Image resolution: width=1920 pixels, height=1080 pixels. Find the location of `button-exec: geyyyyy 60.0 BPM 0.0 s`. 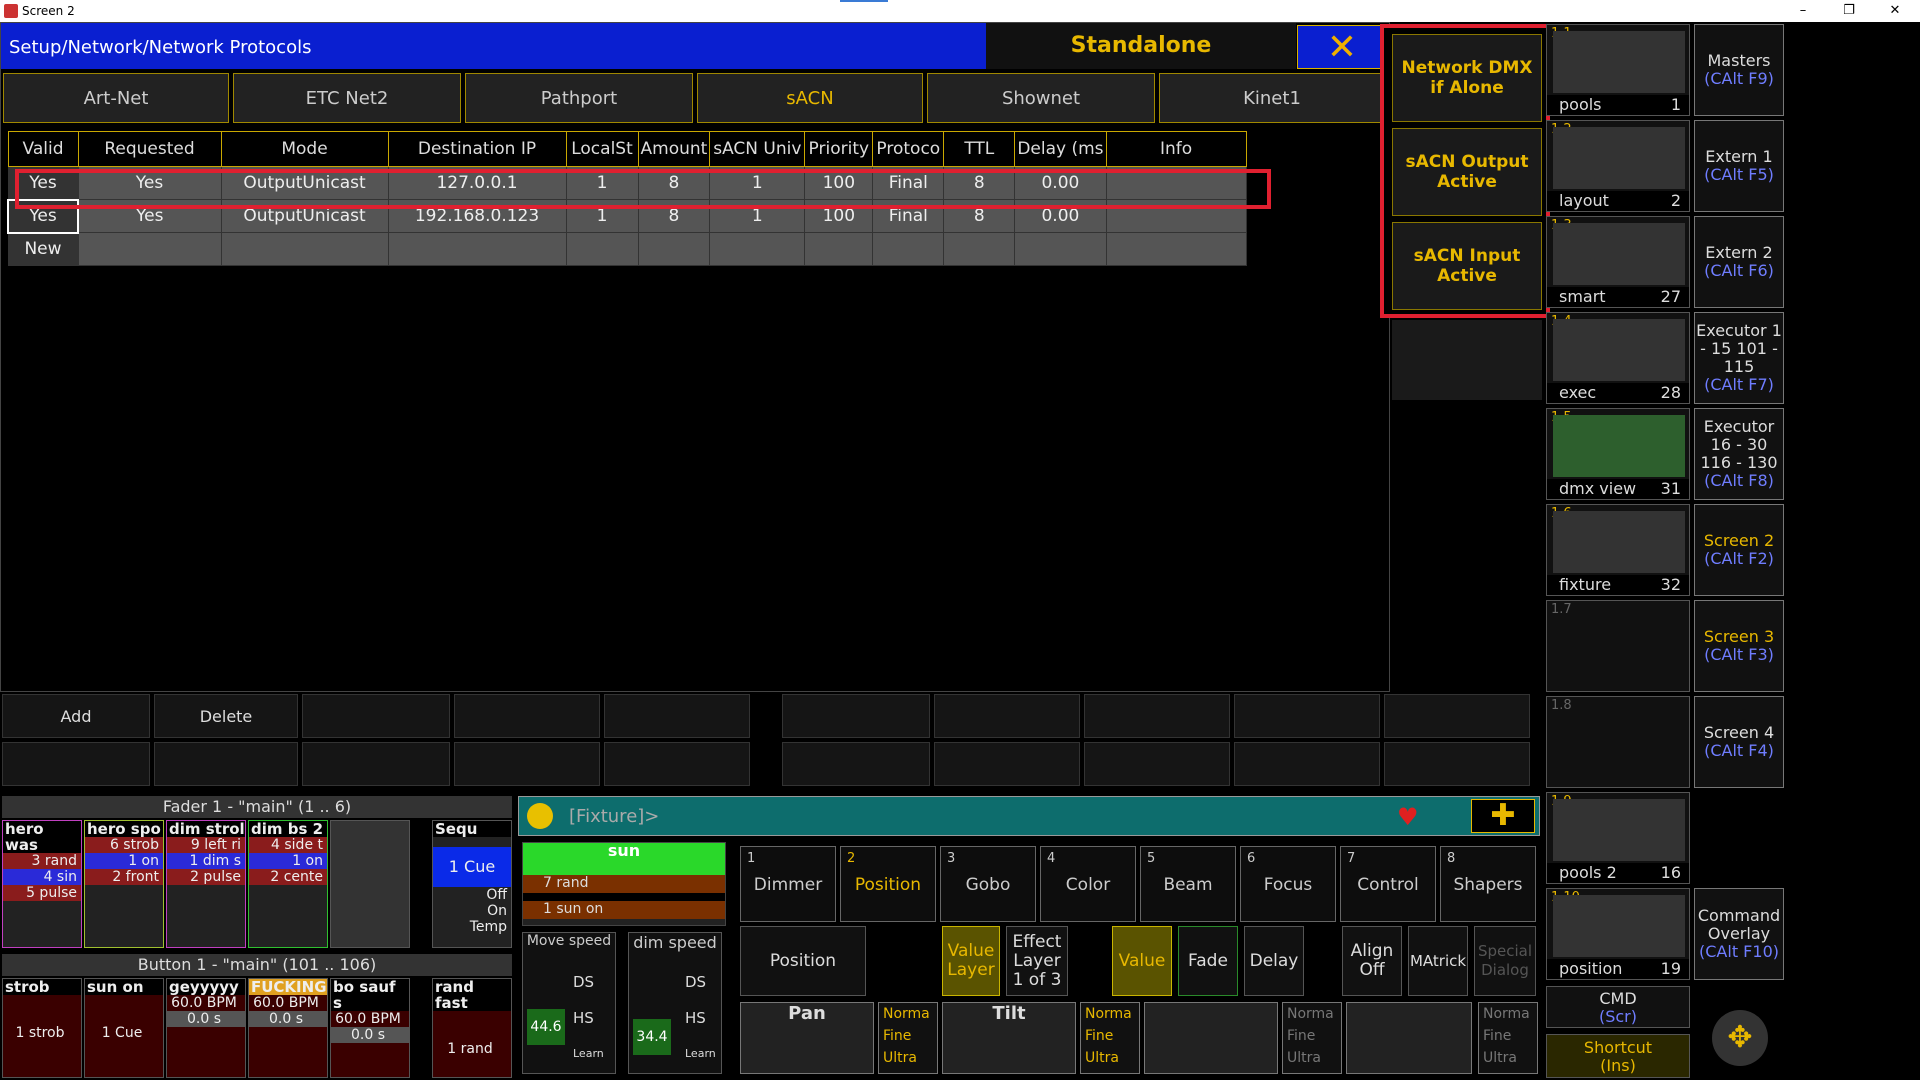

button-exec: geyyyyy 60.0 BPM 0.0 s is located at coordinates (206, 1028).